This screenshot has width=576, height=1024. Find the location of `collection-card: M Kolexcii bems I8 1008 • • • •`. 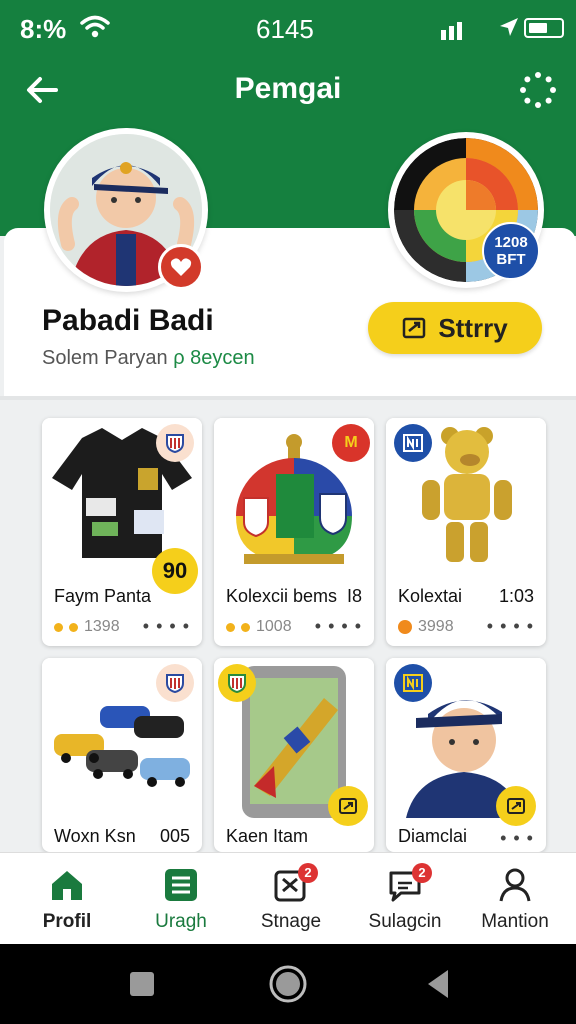

collection-card: M Kolexcii bems I8 1008 • • • • is located at coordinates (294, 532).